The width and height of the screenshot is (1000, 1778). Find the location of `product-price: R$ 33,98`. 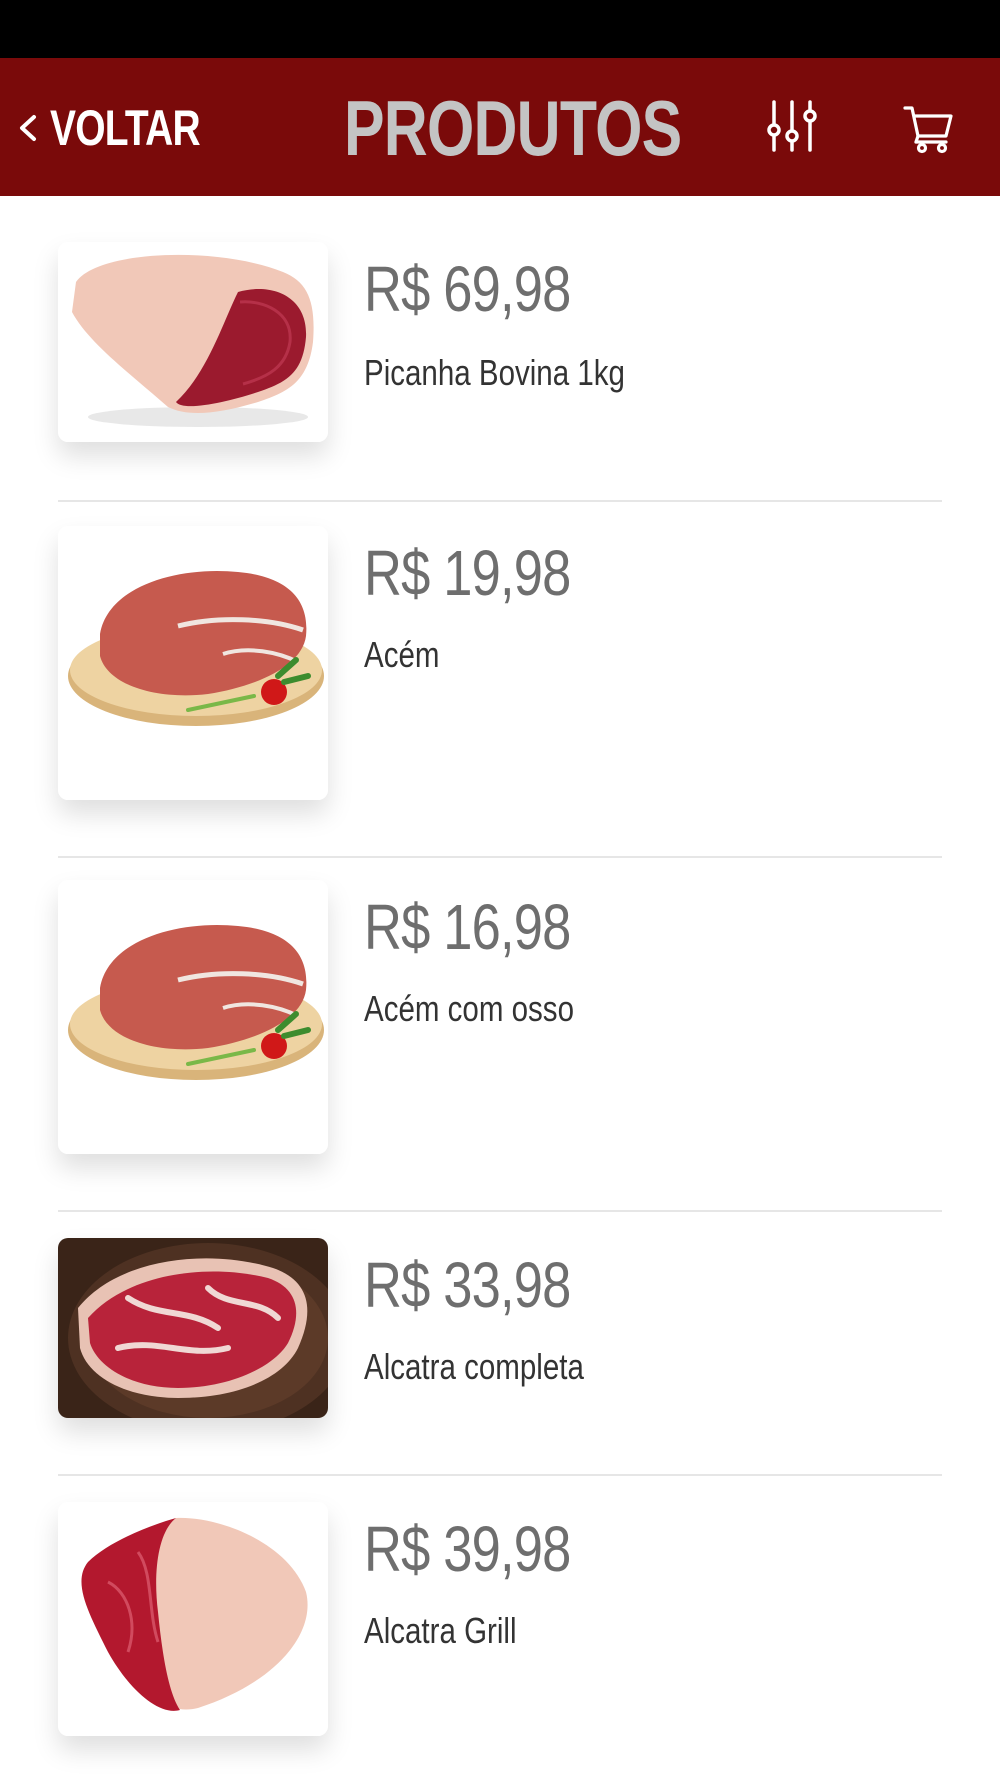

product-price: R$ 33,98 is located at coordinates (467, 1285).